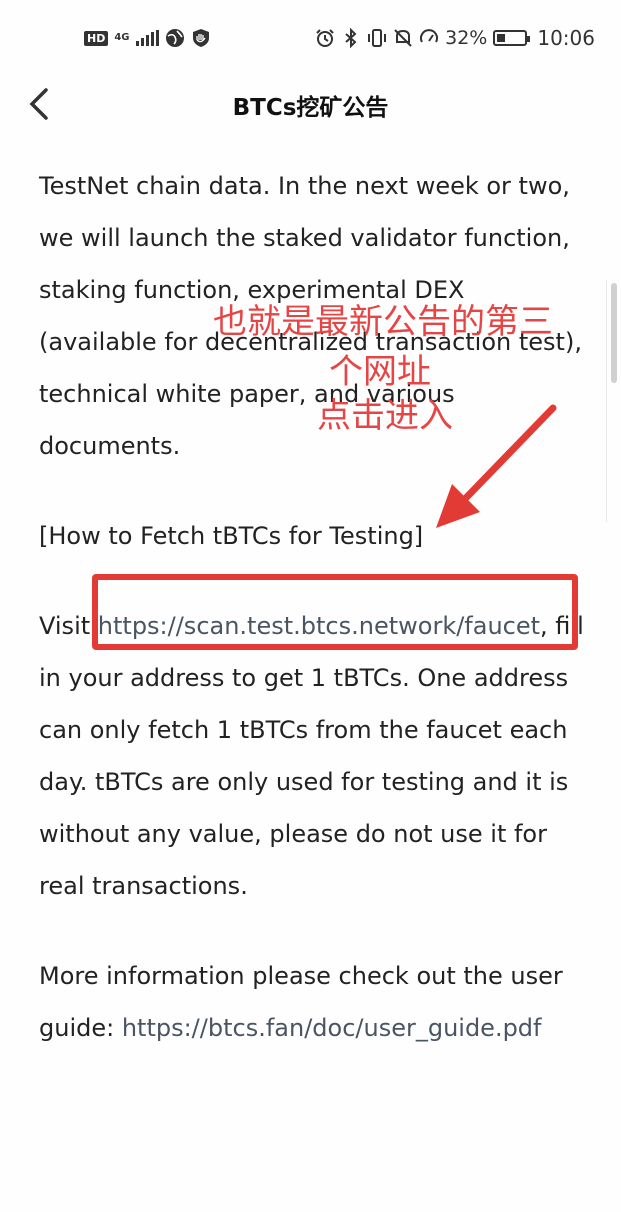 This screenshot has width=621, height=1212. What do you see at coordinates (429, 36) in the screenshot?
I see `data-speed-icon` at bounding box center [429, 36].